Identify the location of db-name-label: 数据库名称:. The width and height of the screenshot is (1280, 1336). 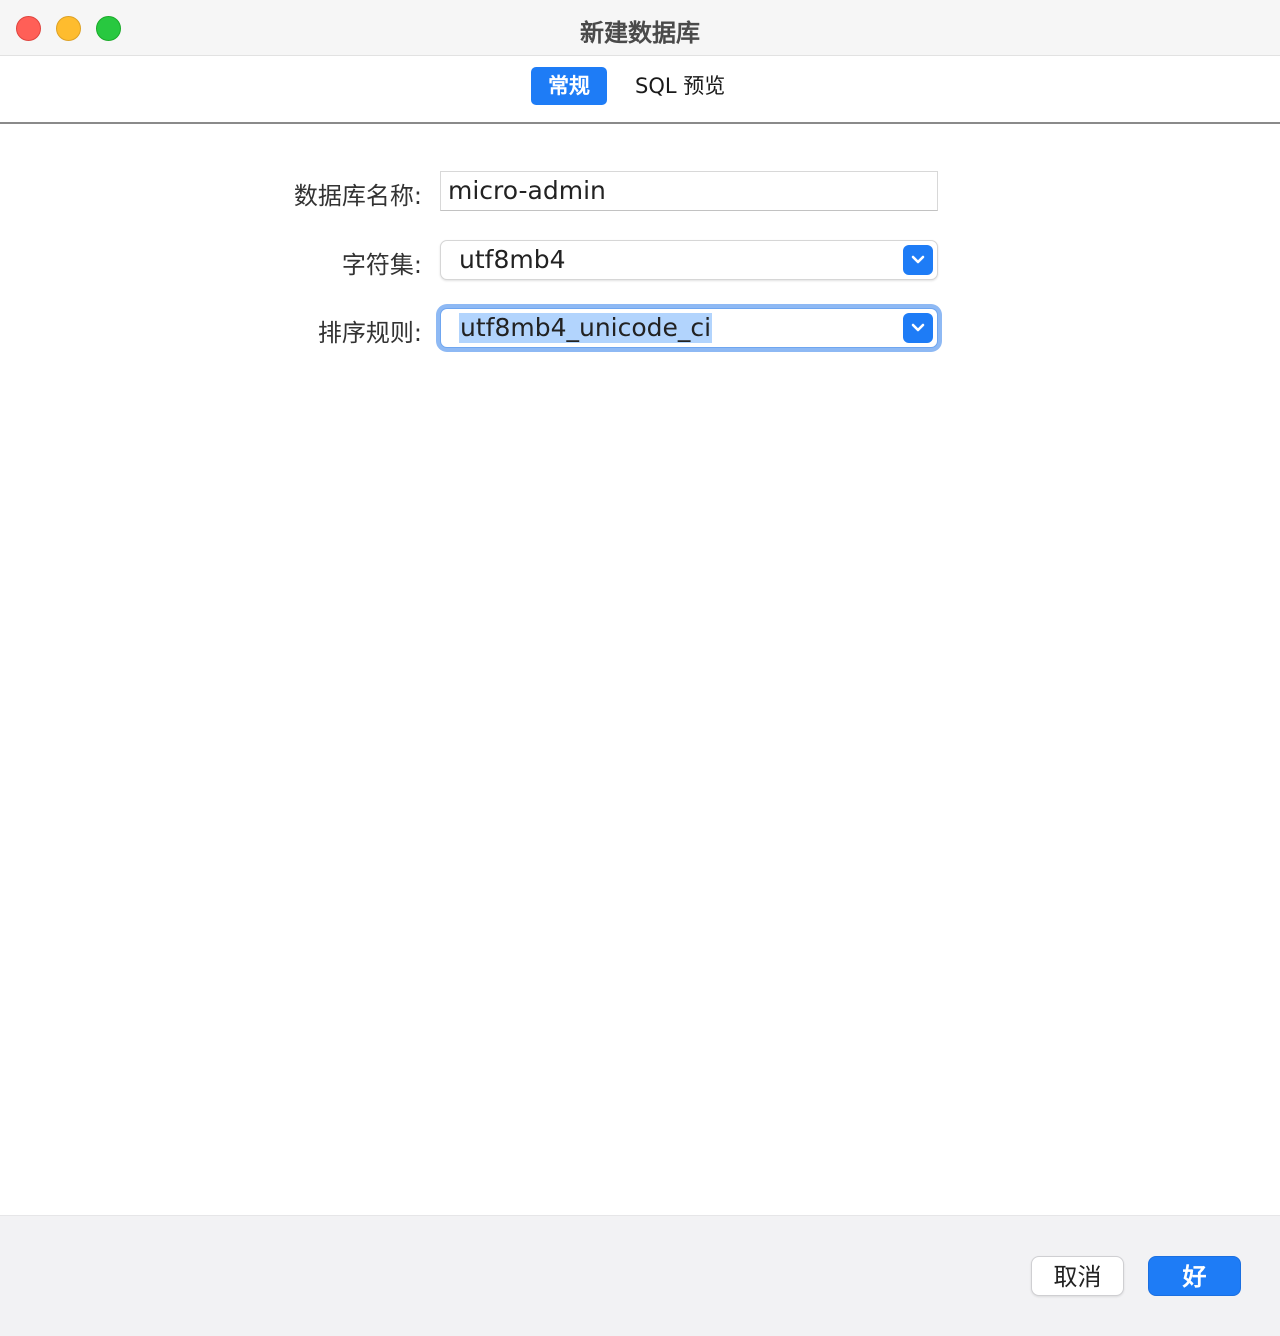
(357, 196).